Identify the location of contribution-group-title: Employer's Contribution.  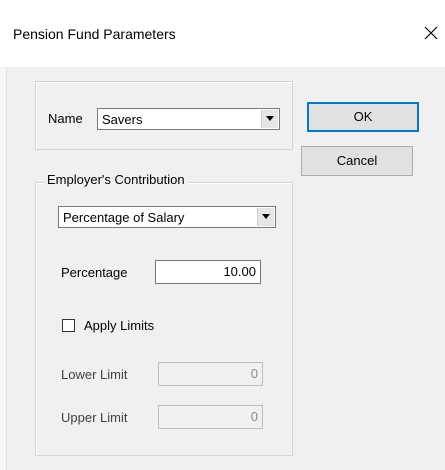
(116, 179).